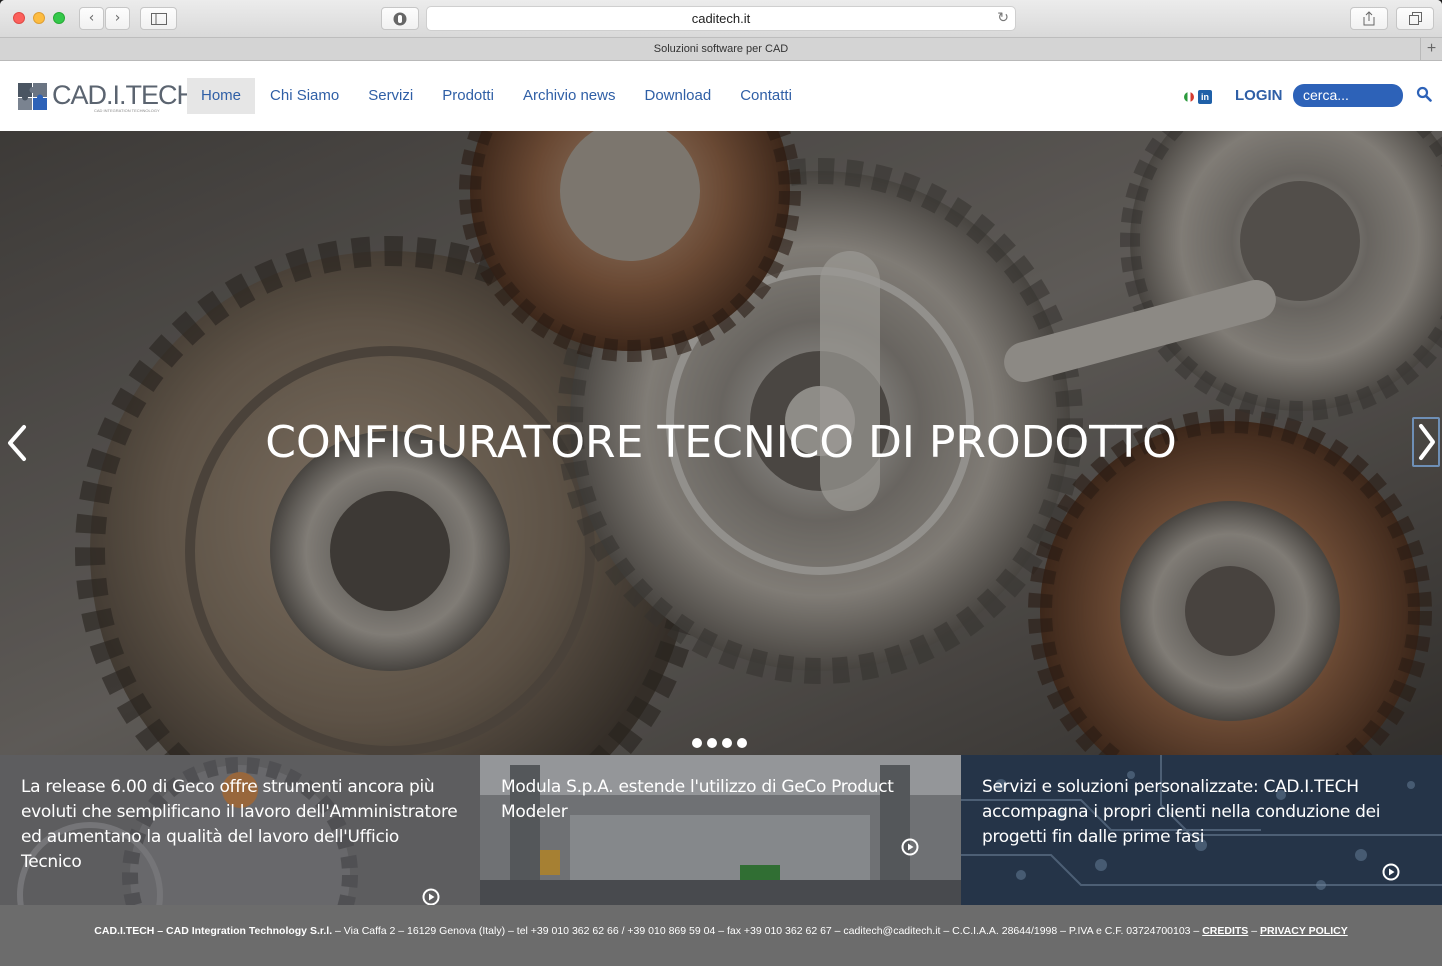 This screenshot has width=1442, height=966. I want to click on privacy-policy-link: PRIVACY POLICY, so click(1304, 931).